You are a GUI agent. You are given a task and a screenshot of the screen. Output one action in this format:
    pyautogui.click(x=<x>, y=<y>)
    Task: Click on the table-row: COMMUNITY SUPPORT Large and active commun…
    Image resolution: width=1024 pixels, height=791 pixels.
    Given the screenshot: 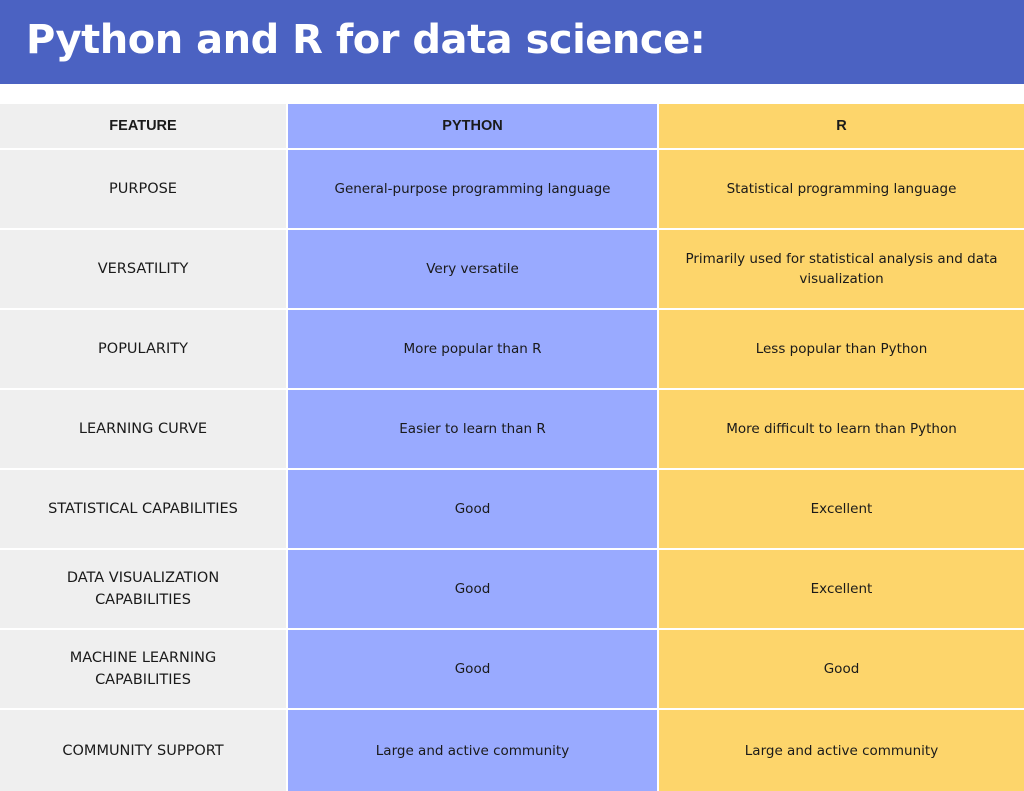 What is the action you would take?
    pyautogui.click(x=512, y=750)
    